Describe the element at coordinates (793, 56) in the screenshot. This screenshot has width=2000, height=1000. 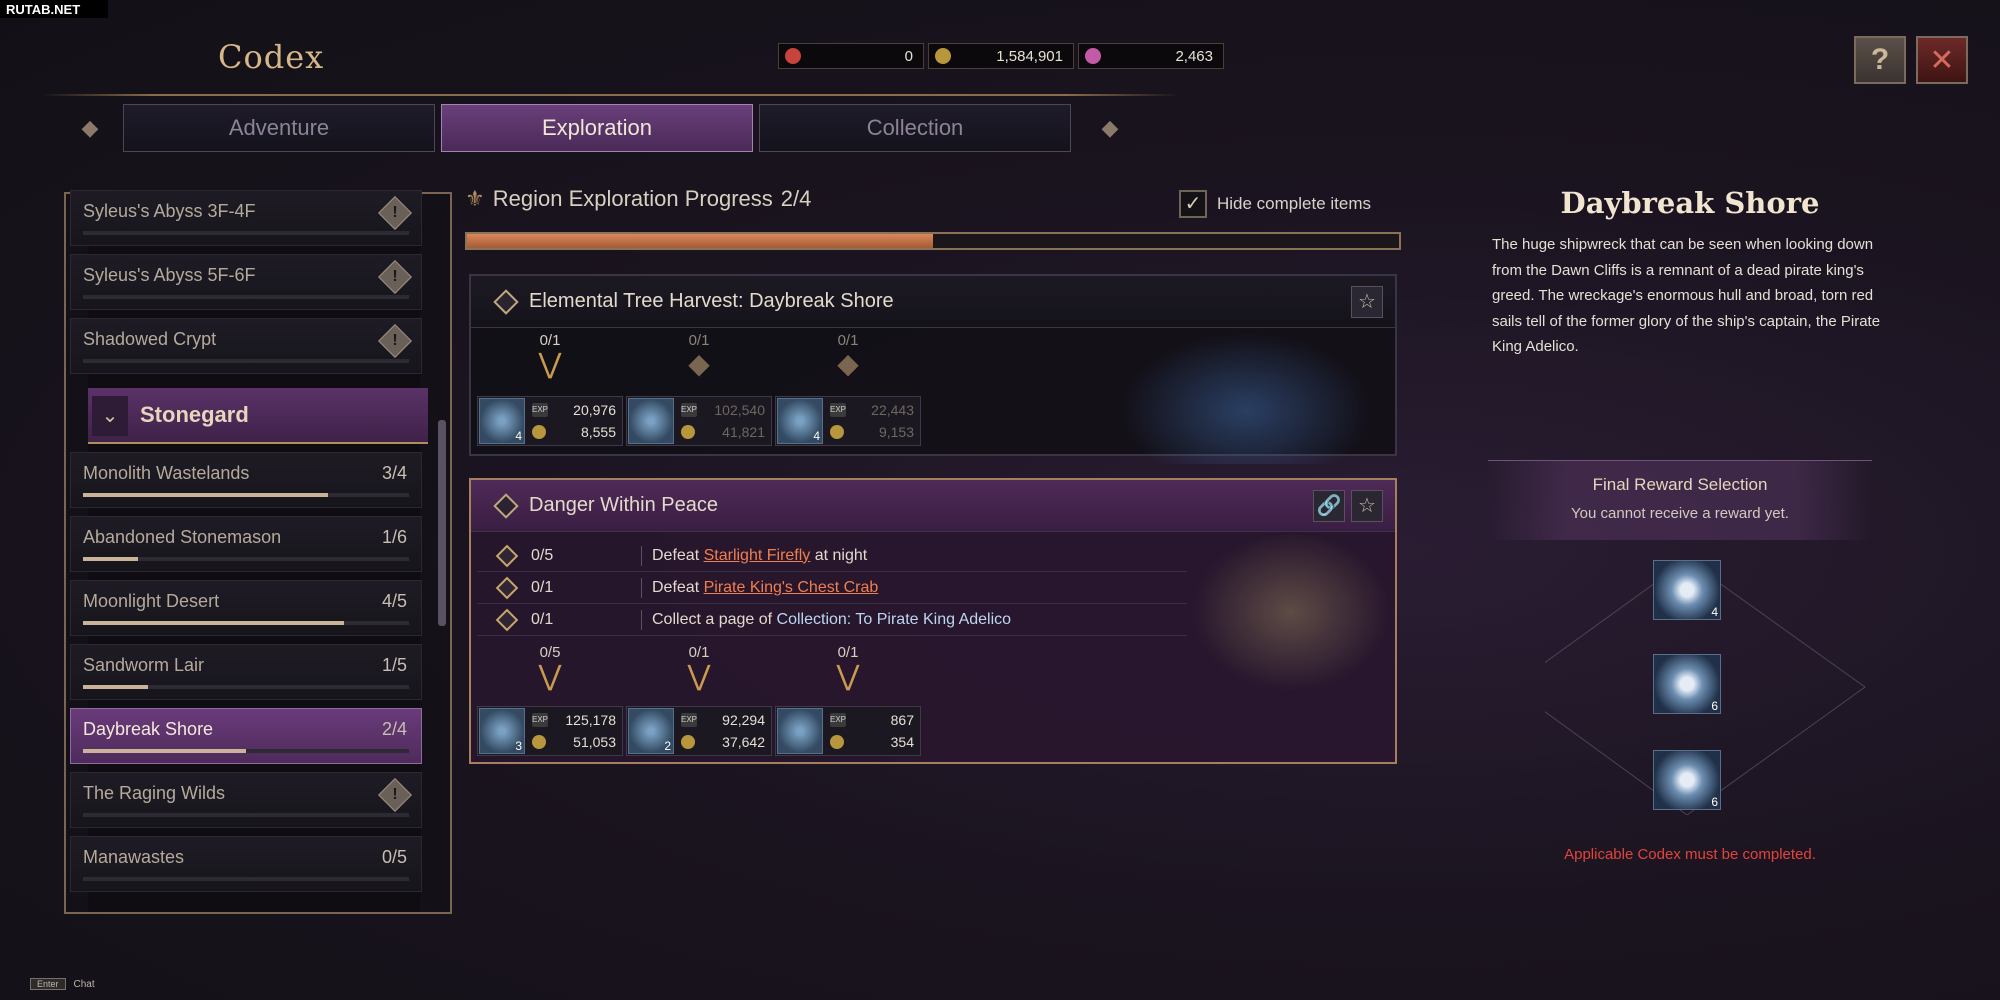
I see `red-ticket-icon` at that location.